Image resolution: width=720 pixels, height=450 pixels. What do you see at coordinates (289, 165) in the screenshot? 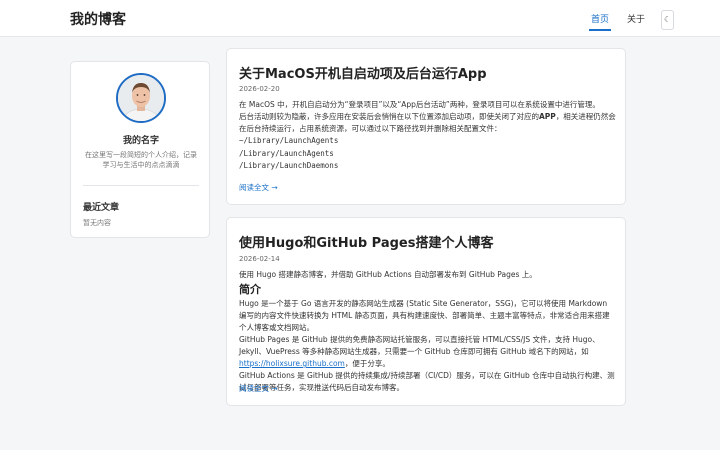
I see `code-path: /Library/LaunchDaemons` at bounding box center [289, 165].